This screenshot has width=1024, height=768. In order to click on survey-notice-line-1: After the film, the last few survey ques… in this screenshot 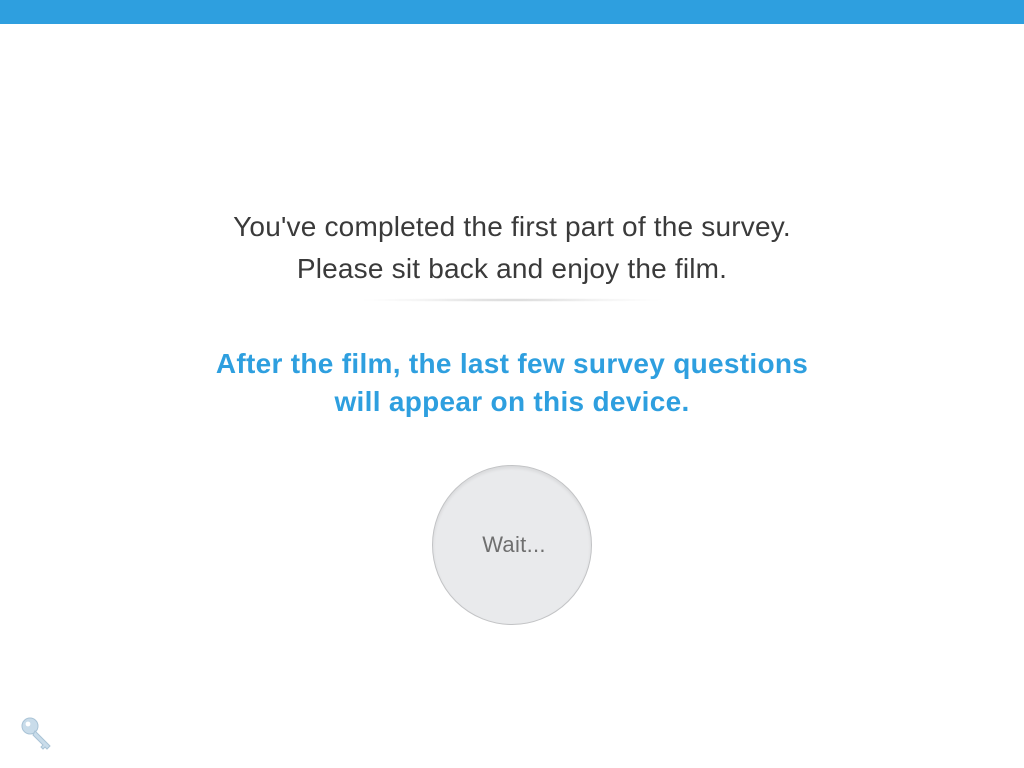, I will do `click(512, 363)`.